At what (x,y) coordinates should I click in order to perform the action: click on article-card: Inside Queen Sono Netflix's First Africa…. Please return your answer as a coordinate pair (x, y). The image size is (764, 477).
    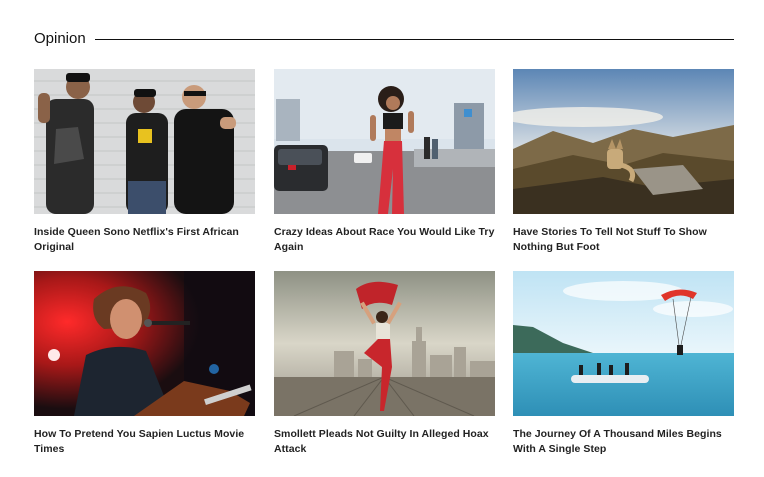
    Looking at the image, I should click on (144, 162).